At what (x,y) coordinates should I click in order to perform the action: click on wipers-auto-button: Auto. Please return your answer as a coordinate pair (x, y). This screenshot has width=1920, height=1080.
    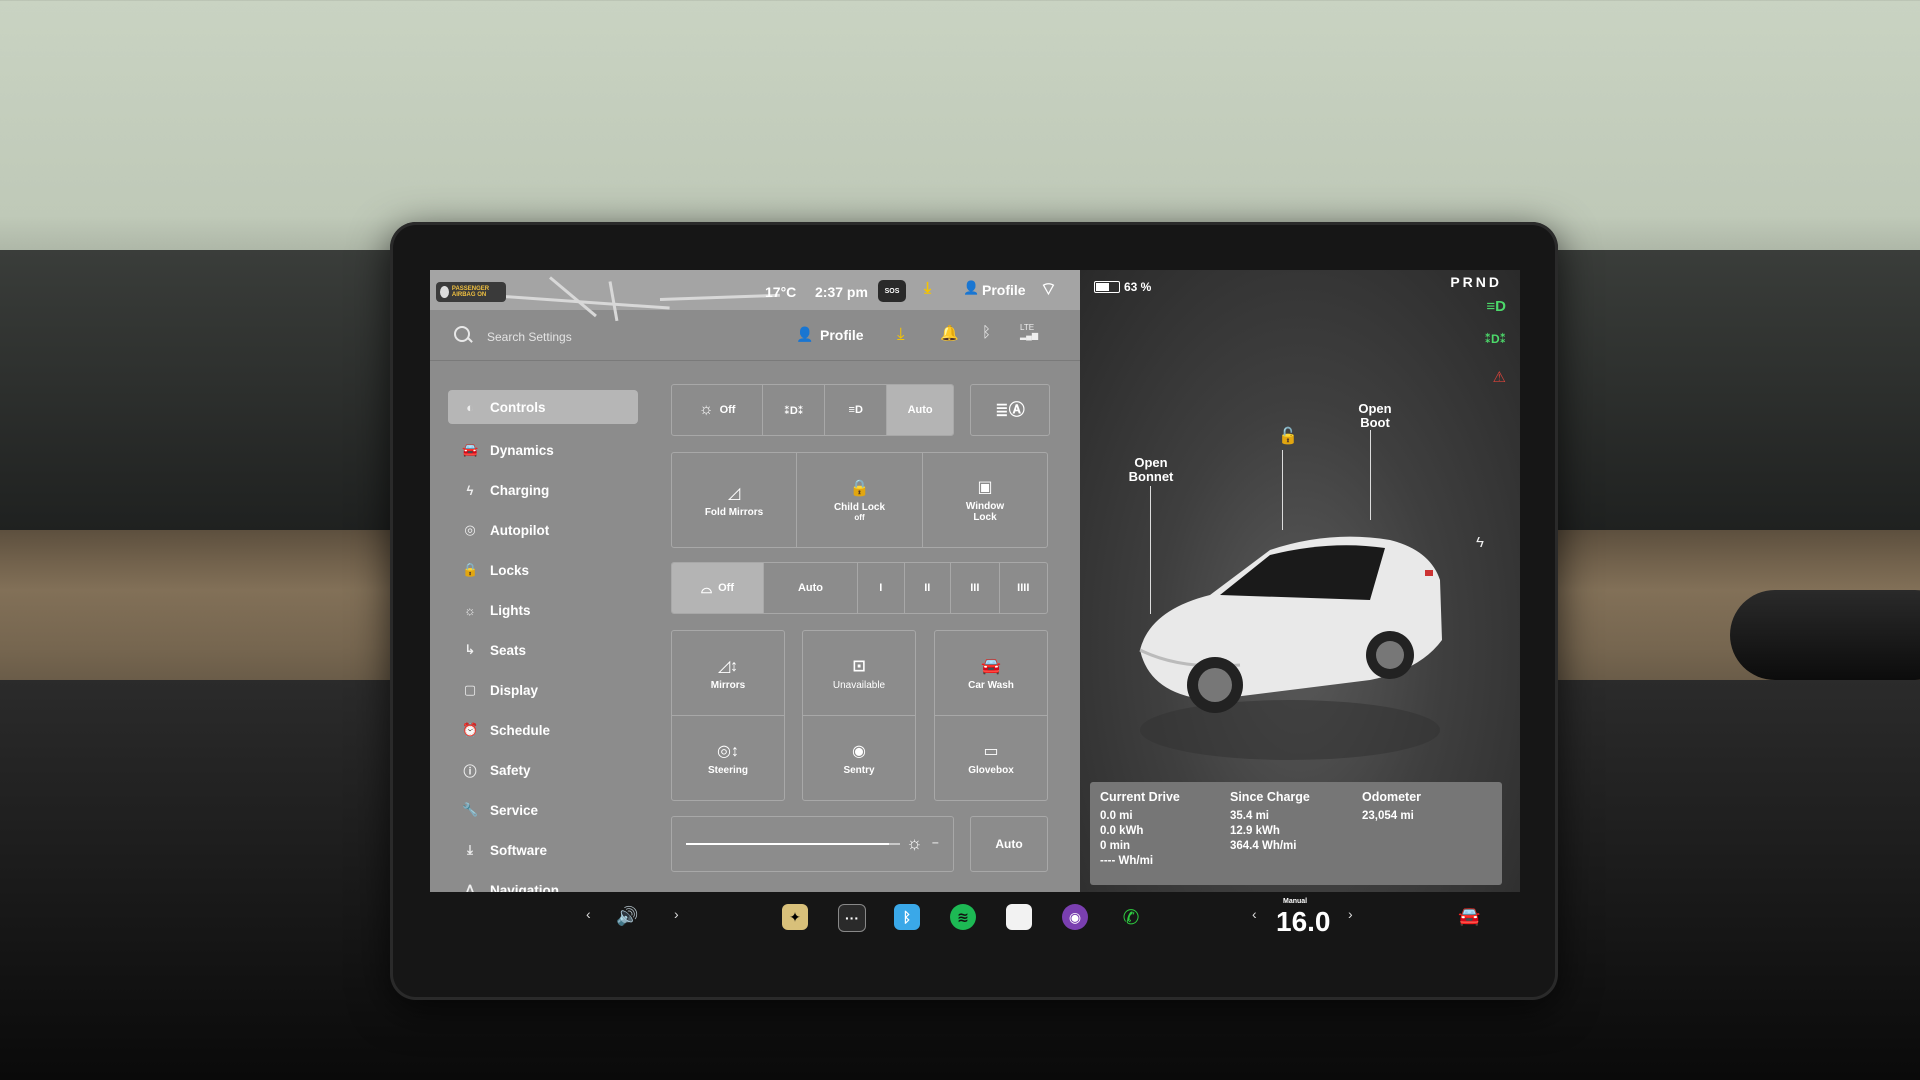
    Looking at the image, I should click on (811, 588).